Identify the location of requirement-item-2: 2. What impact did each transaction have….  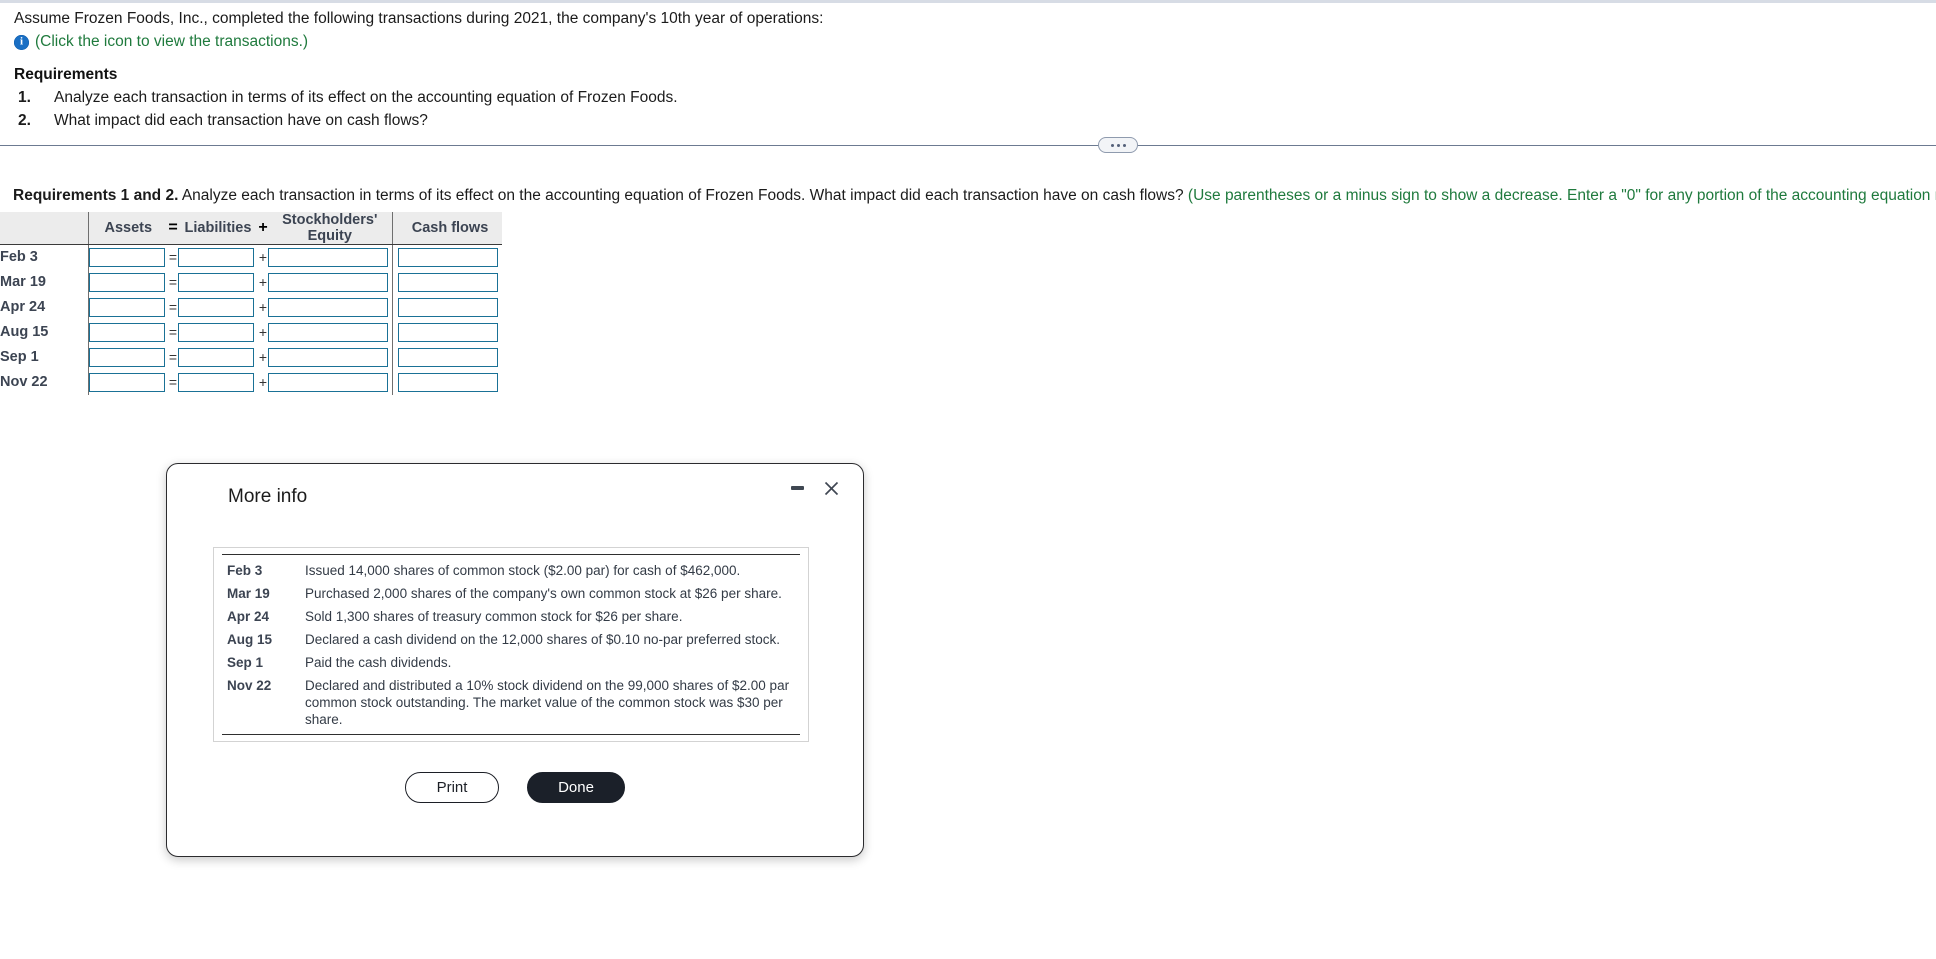
(914, 120).